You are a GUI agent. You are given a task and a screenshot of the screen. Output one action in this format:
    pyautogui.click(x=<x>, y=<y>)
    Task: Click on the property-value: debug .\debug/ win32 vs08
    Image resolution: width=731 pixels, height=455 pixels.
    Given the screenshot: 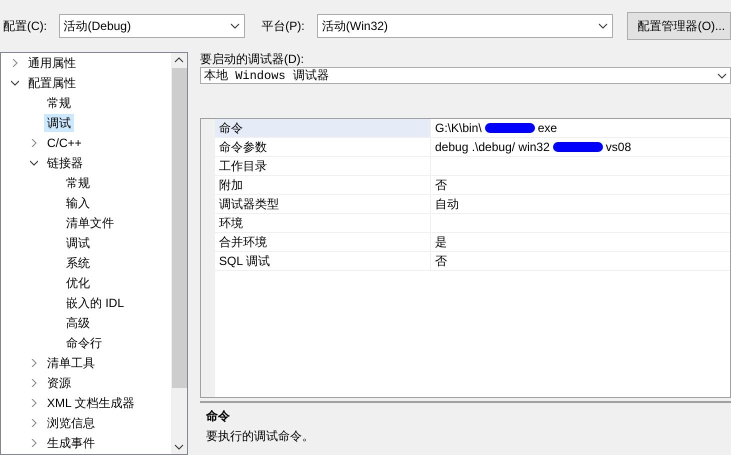 What is the action you would take?
    pyautogui.click(x=580, y=147)
    